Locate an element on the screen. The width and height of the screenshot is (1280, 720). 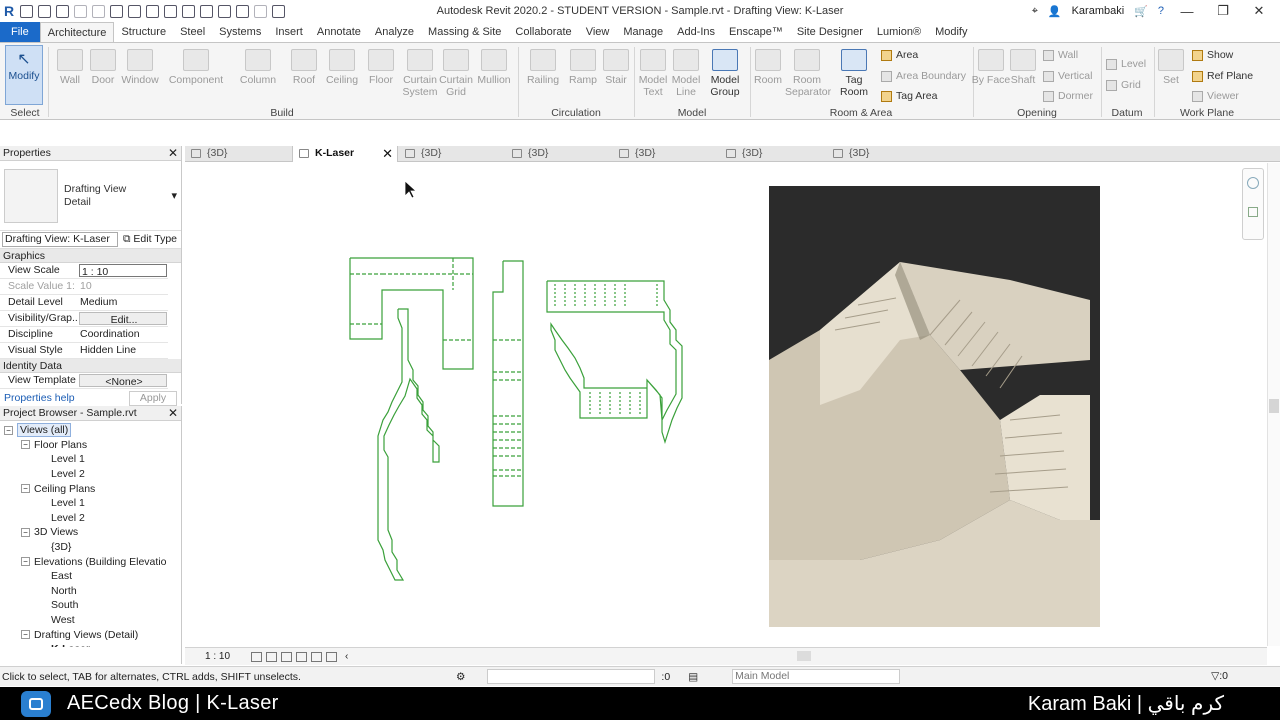
visual-style-icon is located at coordinates (271, 656).